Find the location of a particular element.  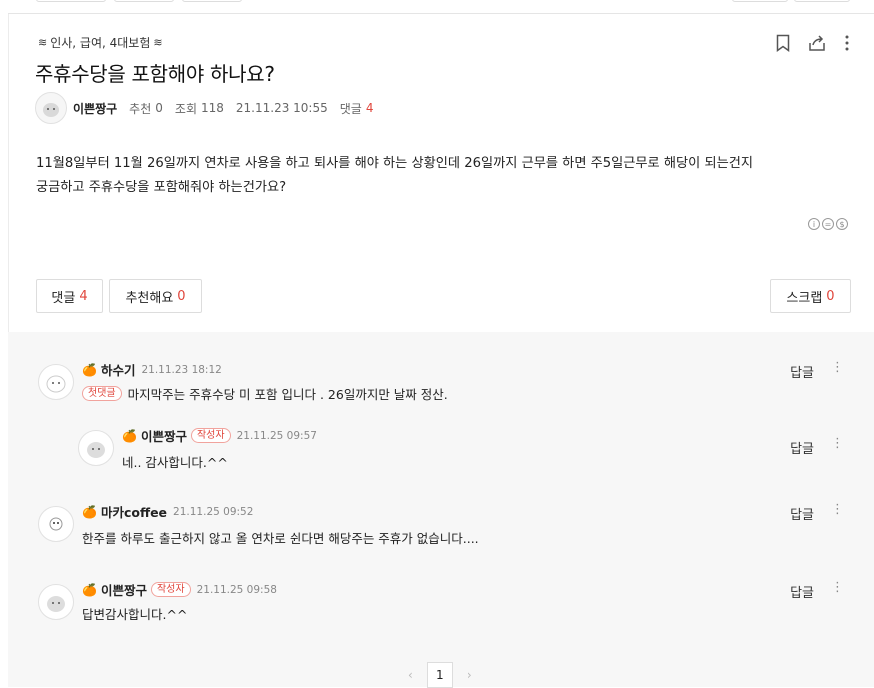

commenter-name: 하수기 is located at coordinates (118, 369).